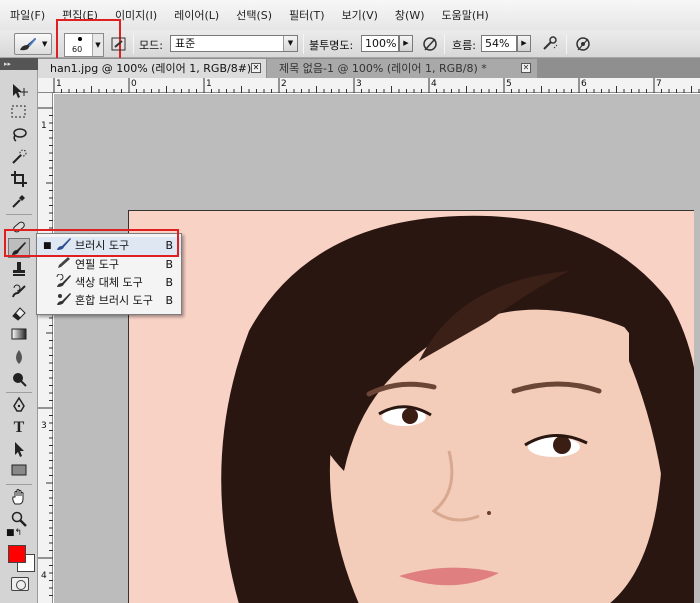 The width and height of the screenshot is (700, 603). I want to click on menu-image: 이미지(I), so click(136, 15).